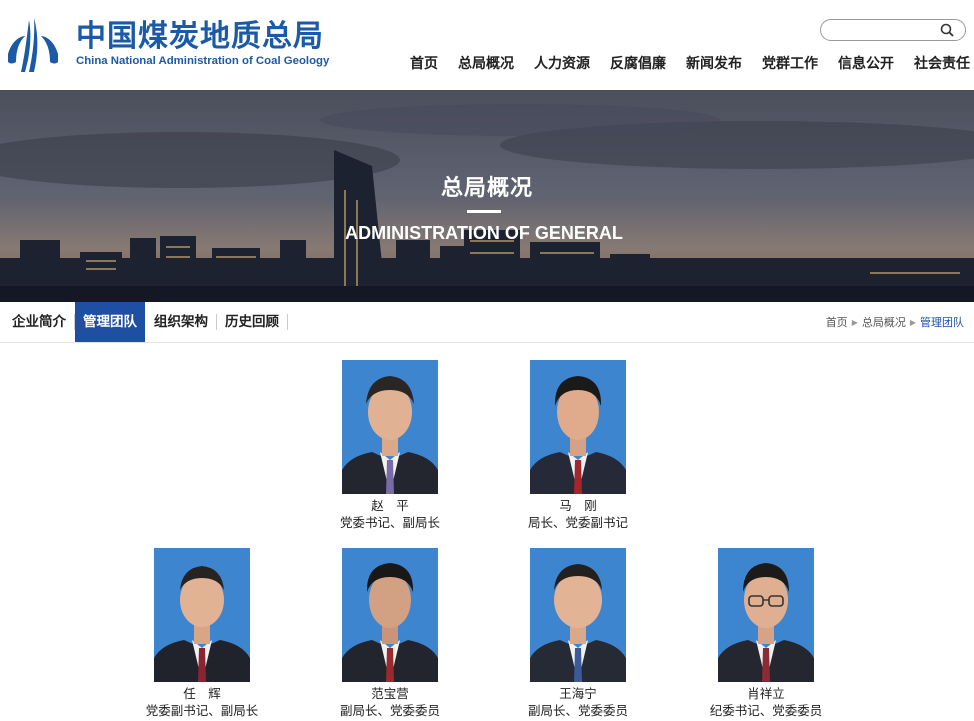 Image resolution: width=974 pixels, height=721 pixels. Describe the element at coordinates (487, 322) in the screenshot. I see `section-subnav: 企业简介 管理团队 组织架构 历史回顾 首页 ▶ 总局概况 ▶ 管理团队` at that location.